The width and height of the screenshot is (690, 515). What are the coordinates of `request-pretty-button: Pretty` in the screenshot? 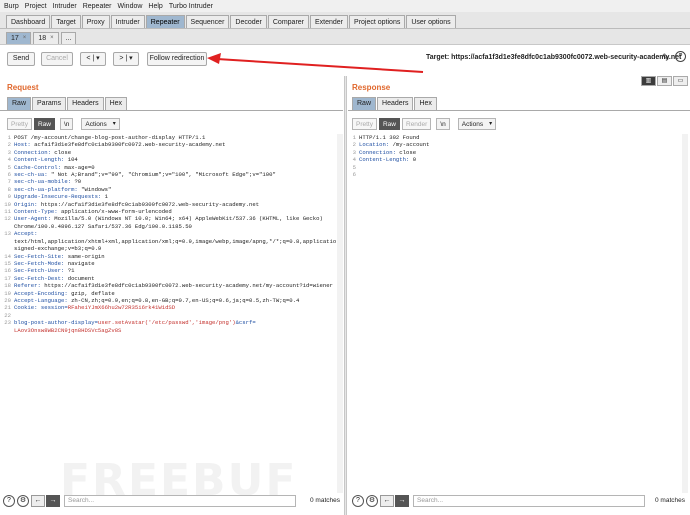 It's located at (19, 123).